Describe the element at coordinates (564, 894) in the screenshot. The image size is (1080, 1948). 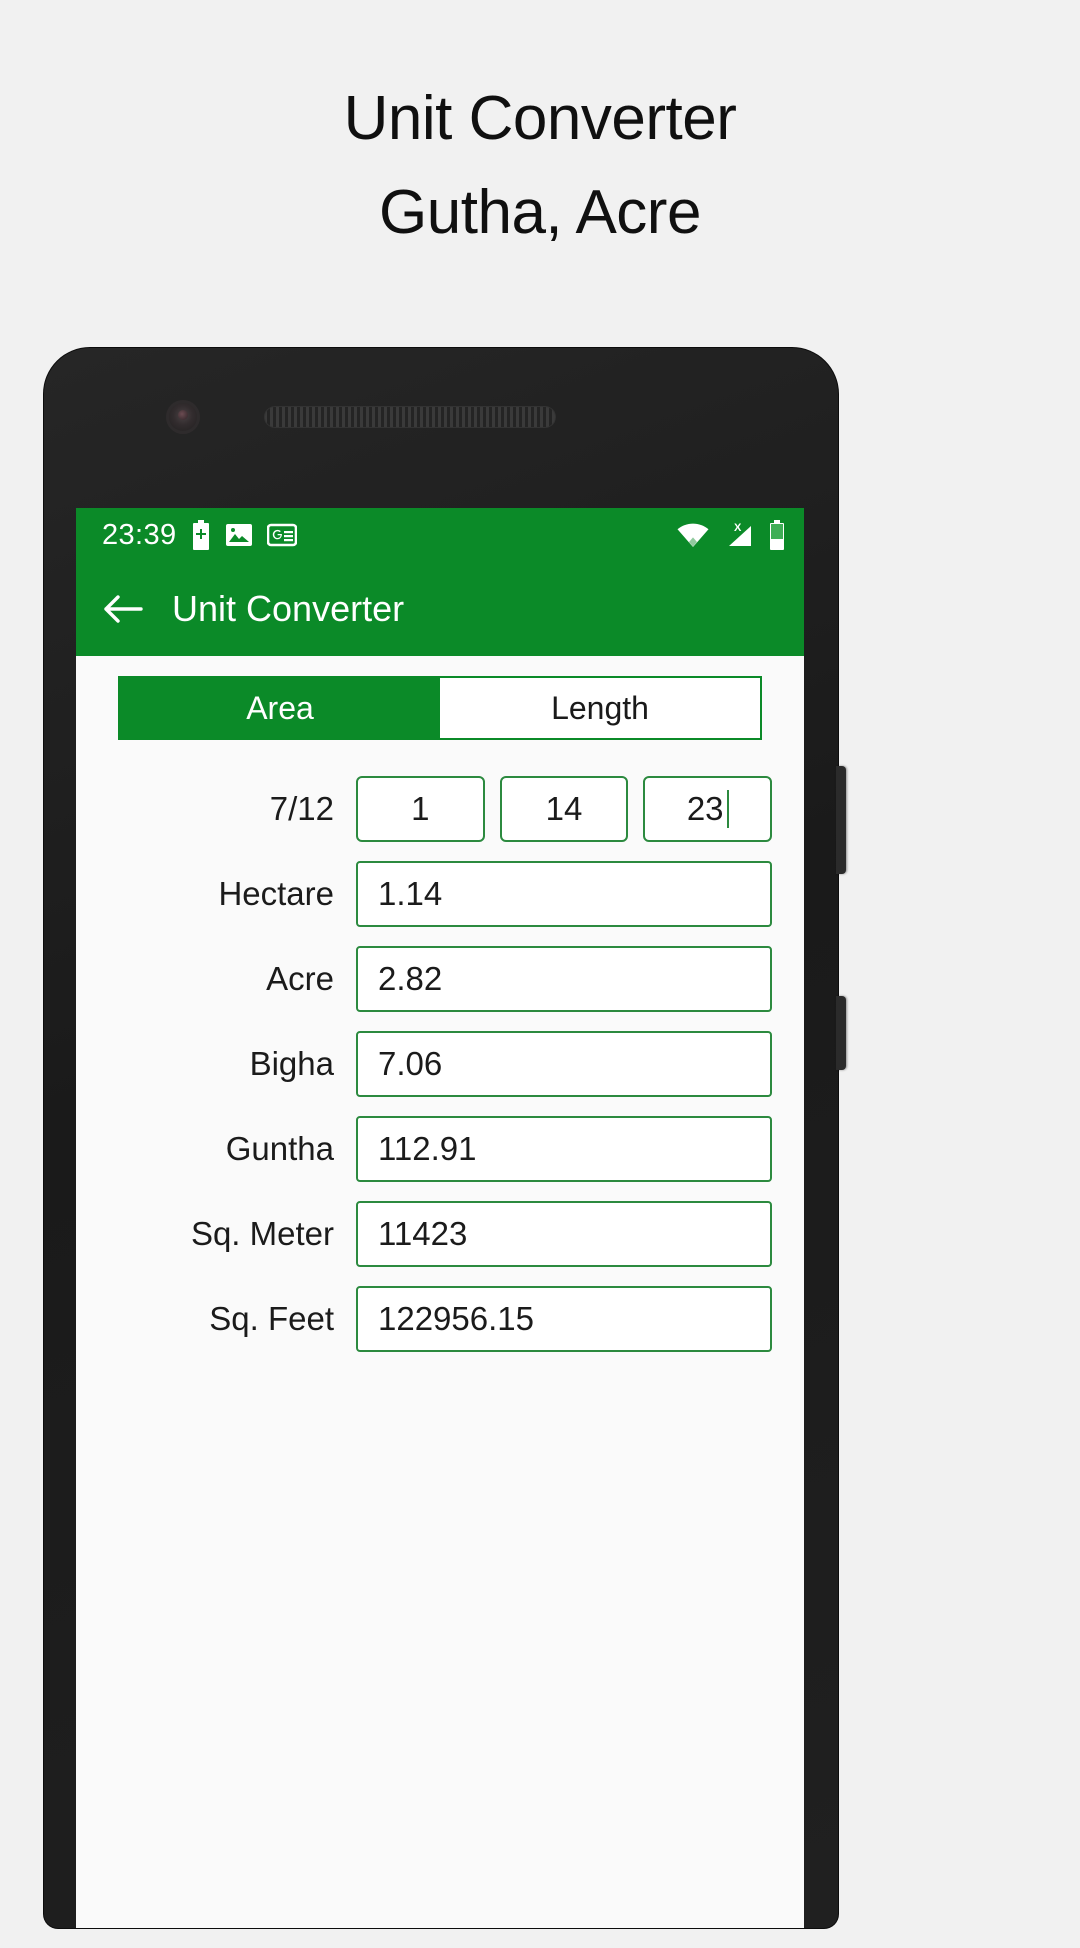
I see `field-hectare: 1.14` at that location.